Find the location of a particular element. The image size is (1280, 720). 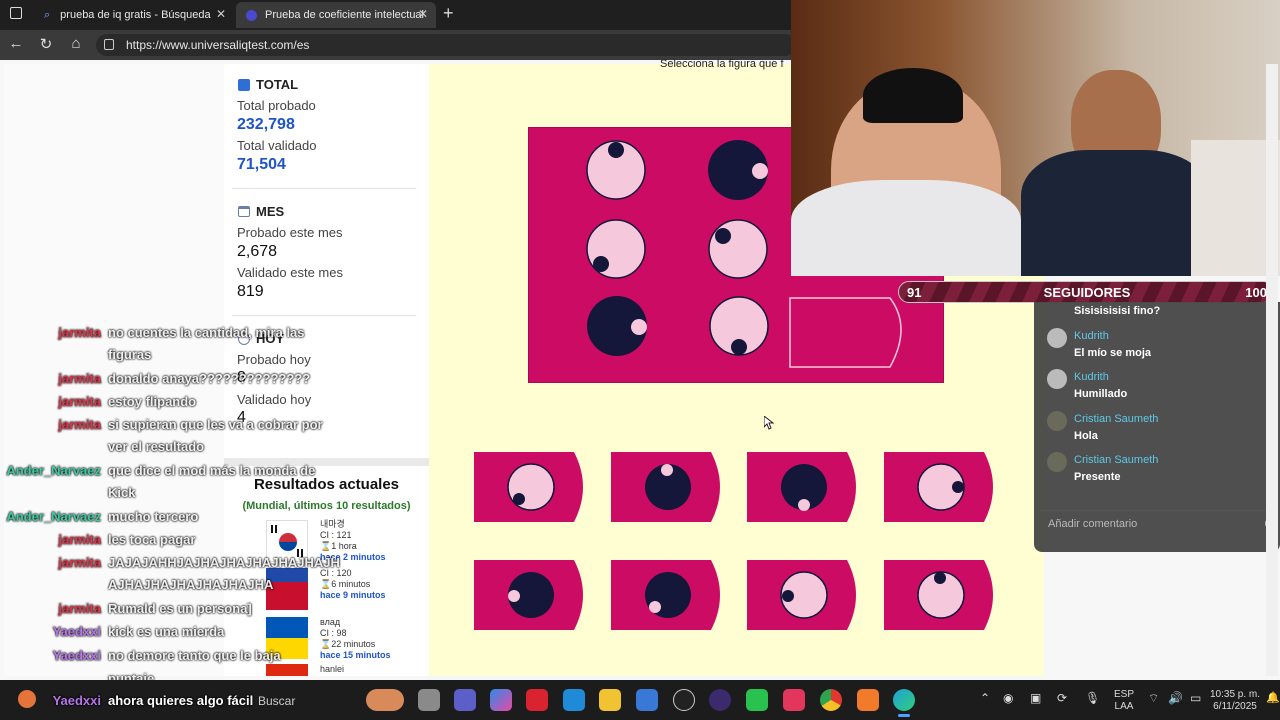

microphone-icon: 🎙 is located at coordinates (1092, 698).